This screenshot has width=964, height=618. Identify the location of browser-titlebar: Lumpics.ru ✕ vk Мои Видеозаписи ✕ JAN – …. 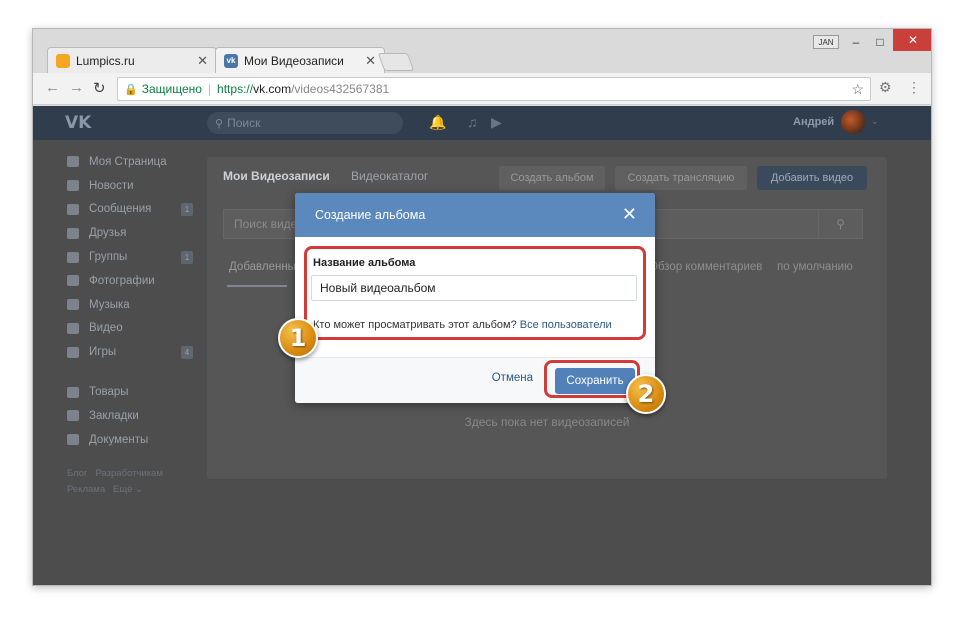
(482, 51).